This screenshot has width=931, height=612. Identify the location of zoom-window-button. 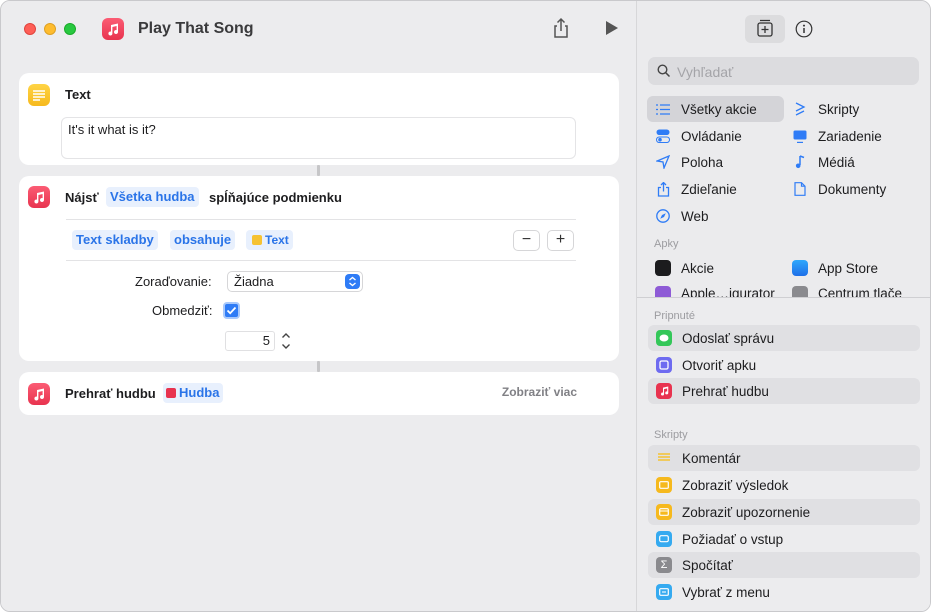
(70, 29).